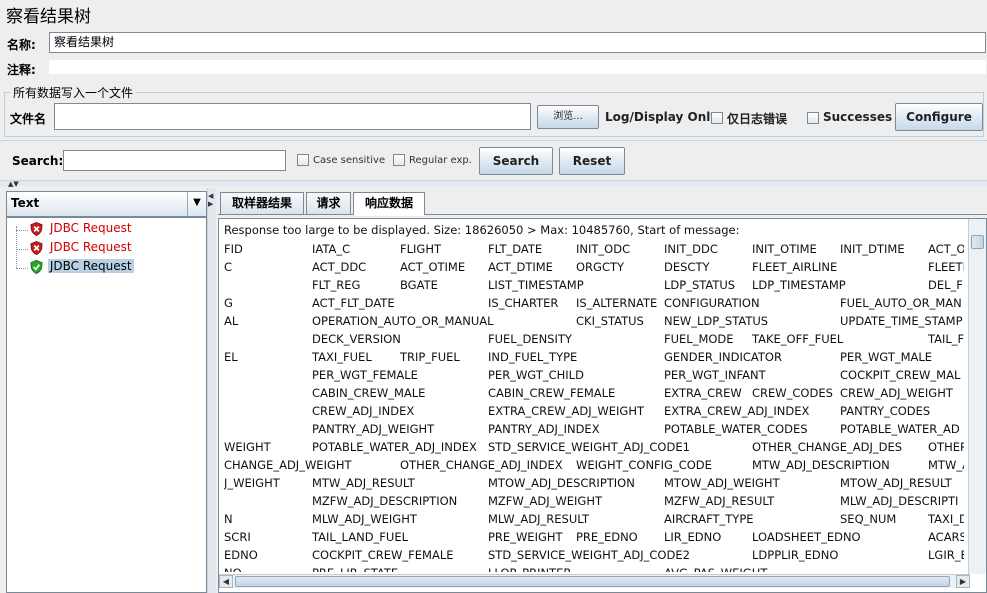 The image size is (987, 593). I want to click on response-field: INIT_ODC, so click(603, 249).